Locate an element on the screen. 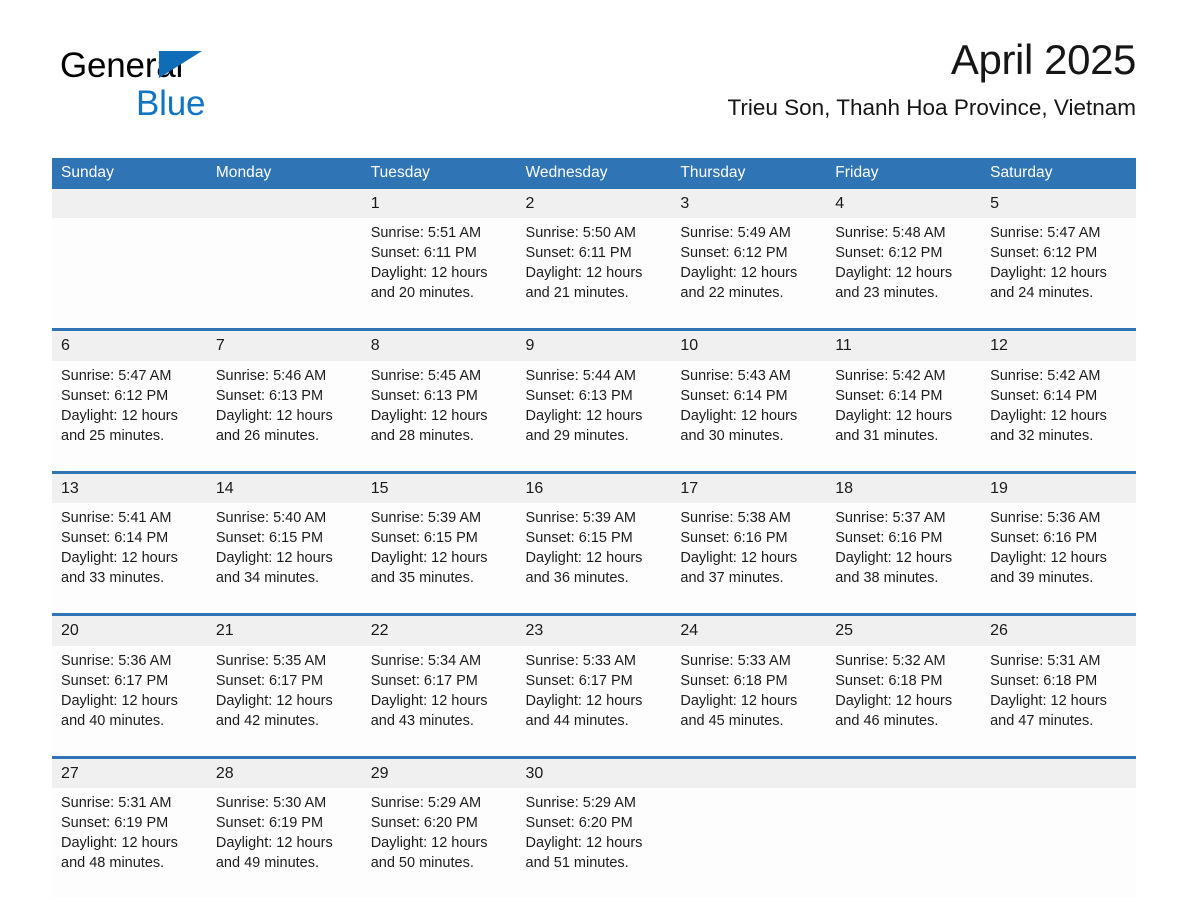 This screenshot has height=918, width=1188. sunset-text: Sunset: 6:20 PM is located at coordinates (424, 823).